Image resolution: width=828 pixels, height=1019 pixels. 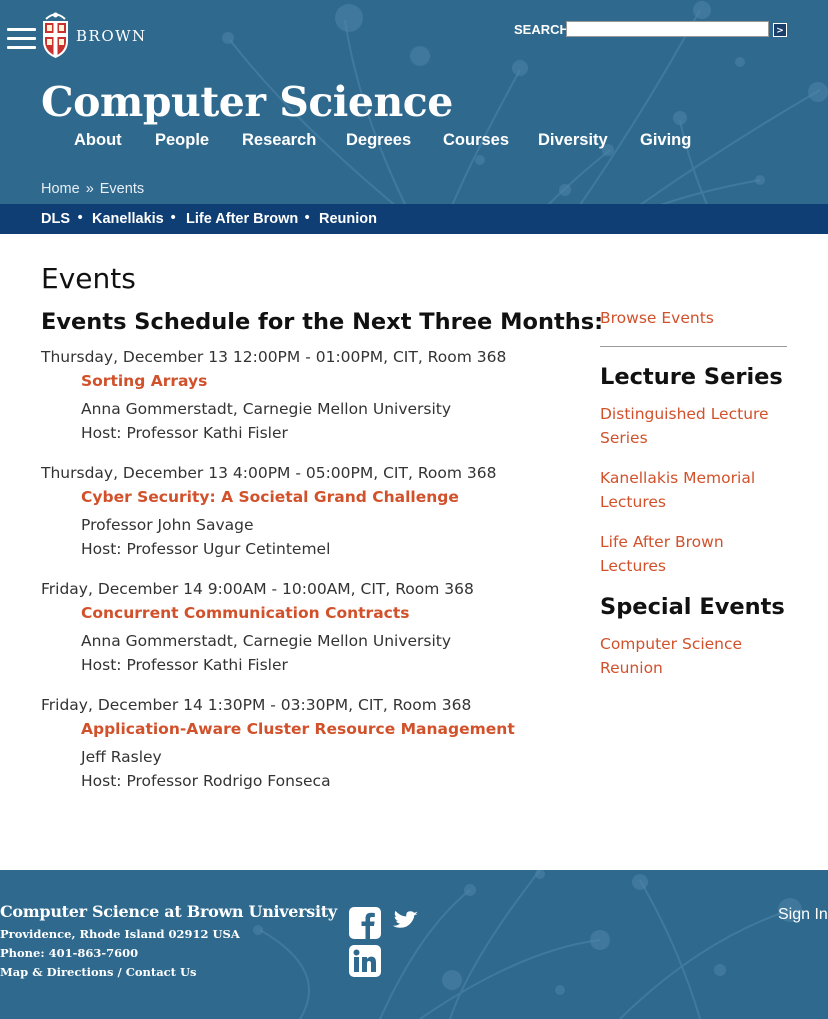 I want to click on breadcrumb-home: Home, so click(x=60, y=189).